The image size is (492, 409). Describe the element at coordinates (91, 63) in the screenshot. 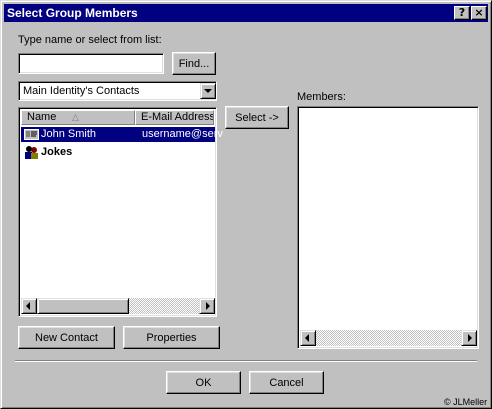

I see `search-input` at that location.